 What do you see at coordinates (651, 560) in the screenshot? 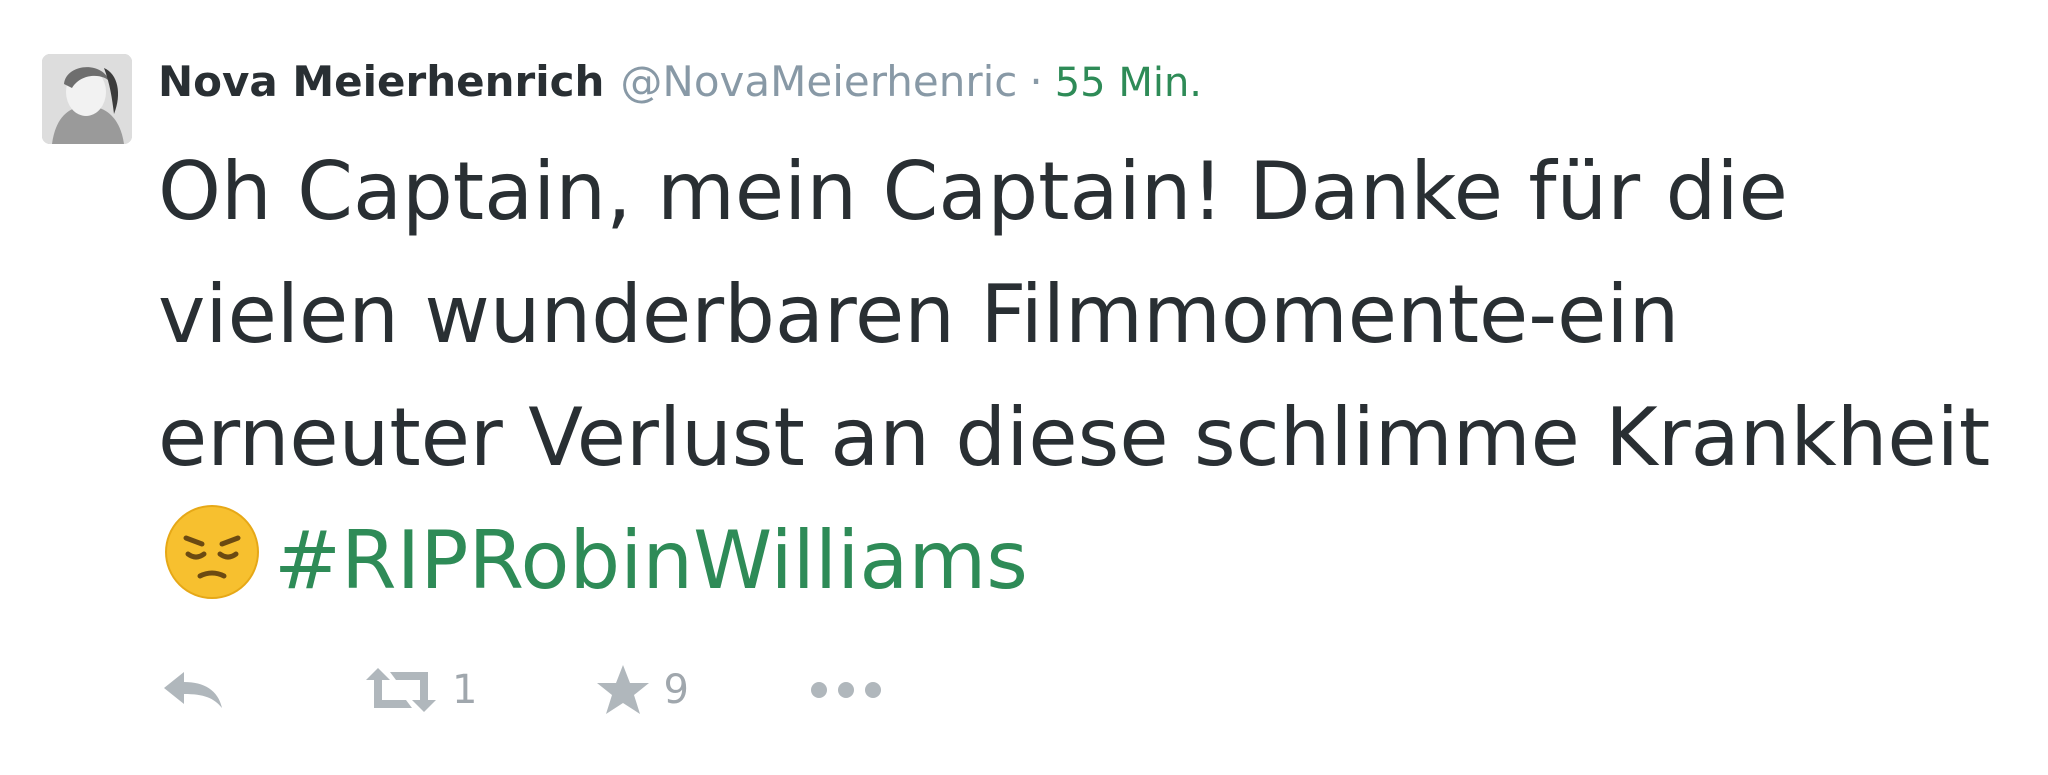
I see `hashtag-link: #RIPRobinWilliams` at bounding box center [651, 560].